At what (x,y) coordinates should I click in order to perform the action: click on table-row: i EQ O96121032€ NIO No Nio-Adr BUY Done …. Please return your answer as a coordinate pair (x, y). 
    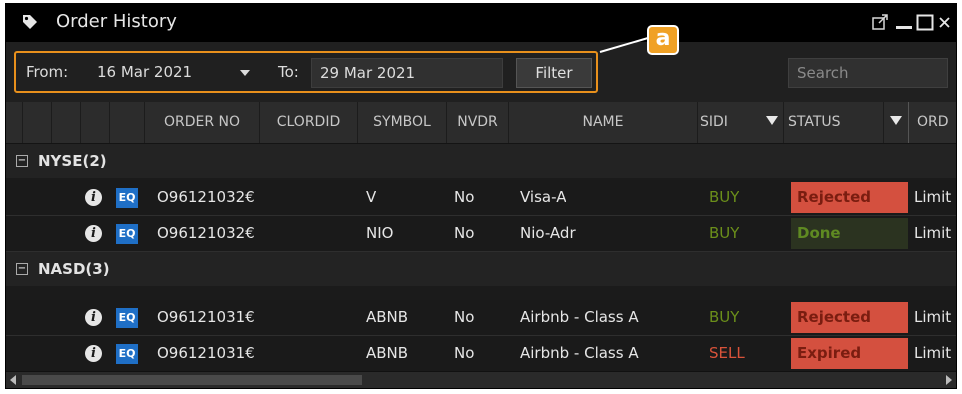
    Looking at the image, I should click on (481, 234).